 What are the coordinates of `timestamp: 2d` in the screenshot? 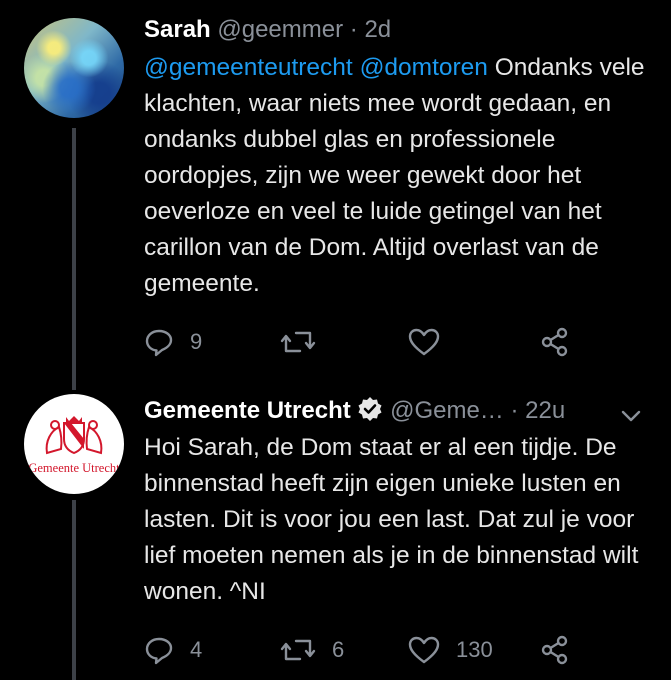 It's located at (377, 29).